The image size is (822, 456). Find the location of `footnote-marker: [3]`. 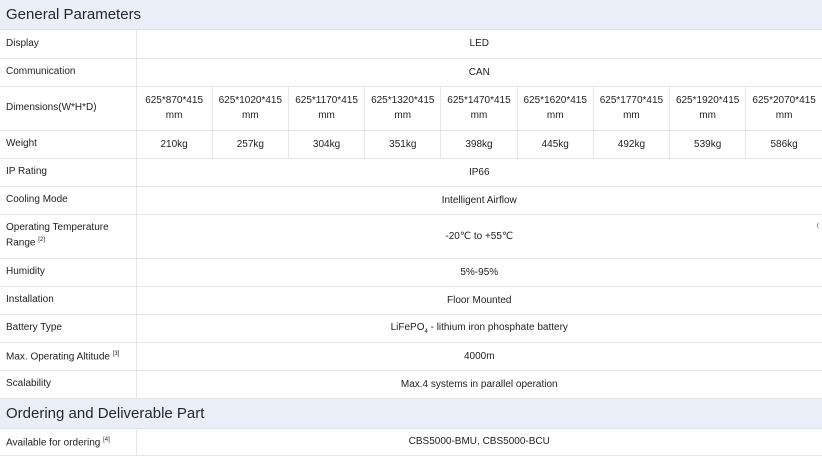

footnote-marker: [3] is located at coordinates (116, 354).